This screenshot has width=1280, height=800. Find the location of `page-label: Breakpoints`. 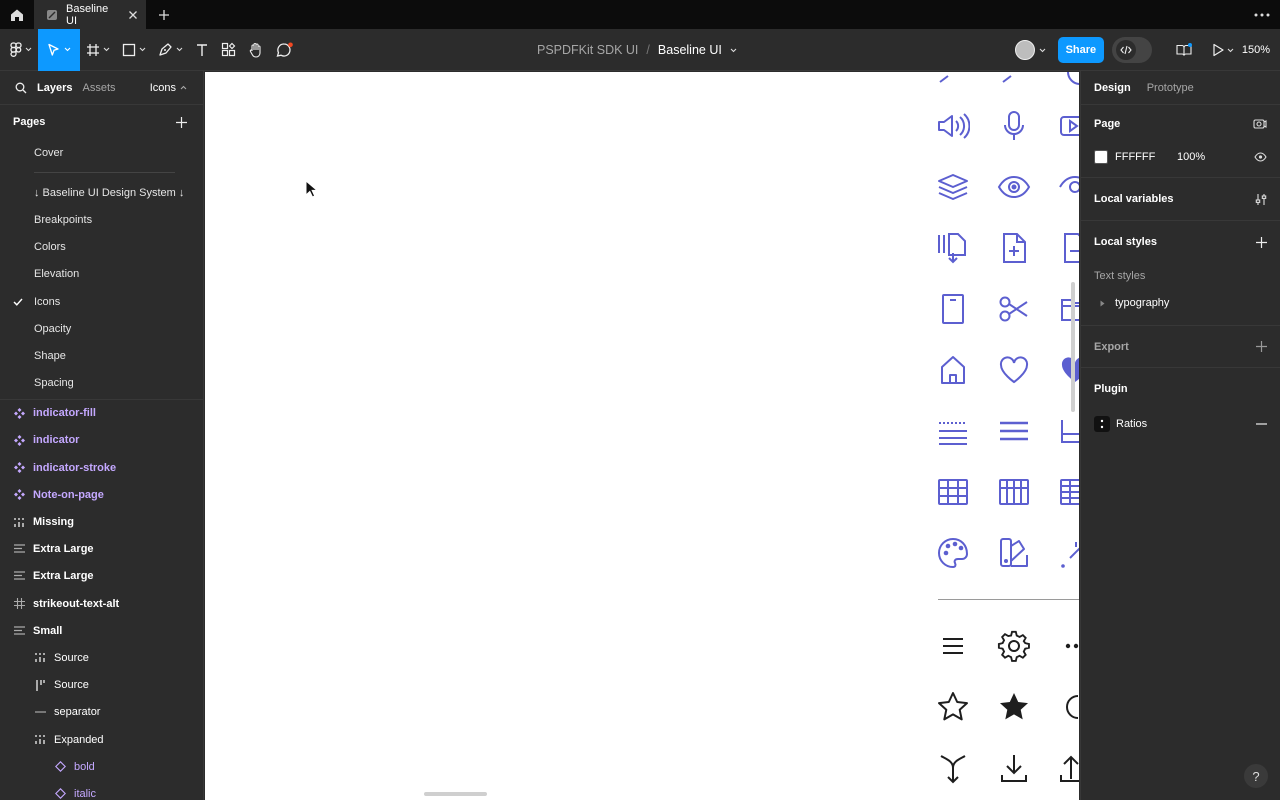

page-label: Breakpoints is located at coordinates (63, 219).